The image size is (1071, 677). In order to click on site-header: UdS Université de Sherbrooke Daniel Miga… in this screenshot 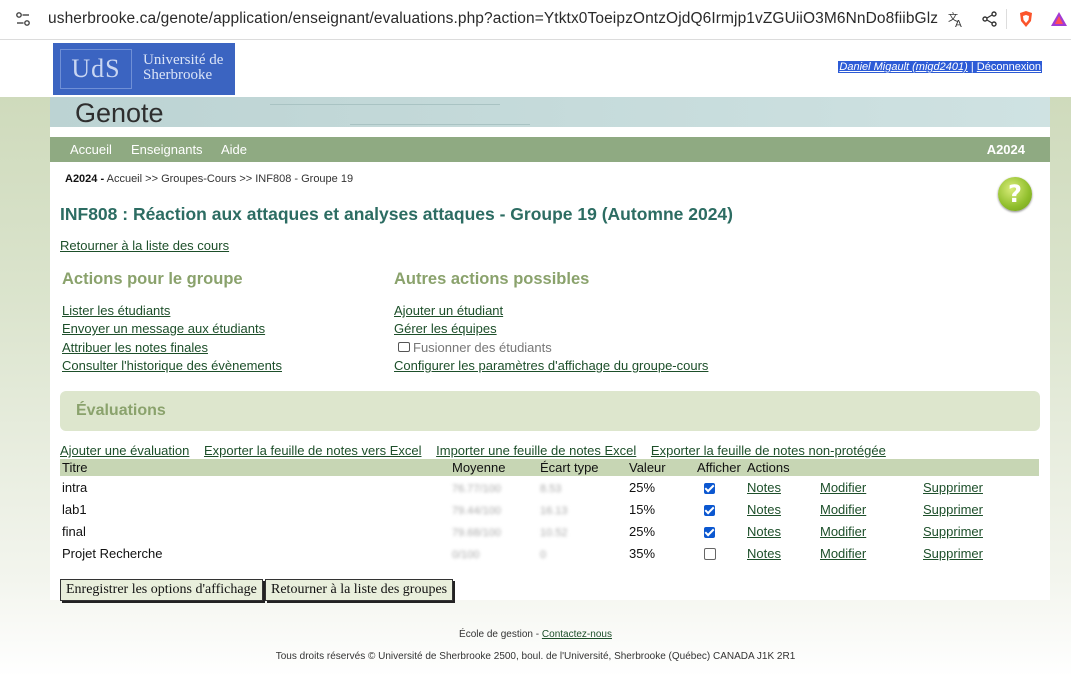, I will do `click(535, 68)`.